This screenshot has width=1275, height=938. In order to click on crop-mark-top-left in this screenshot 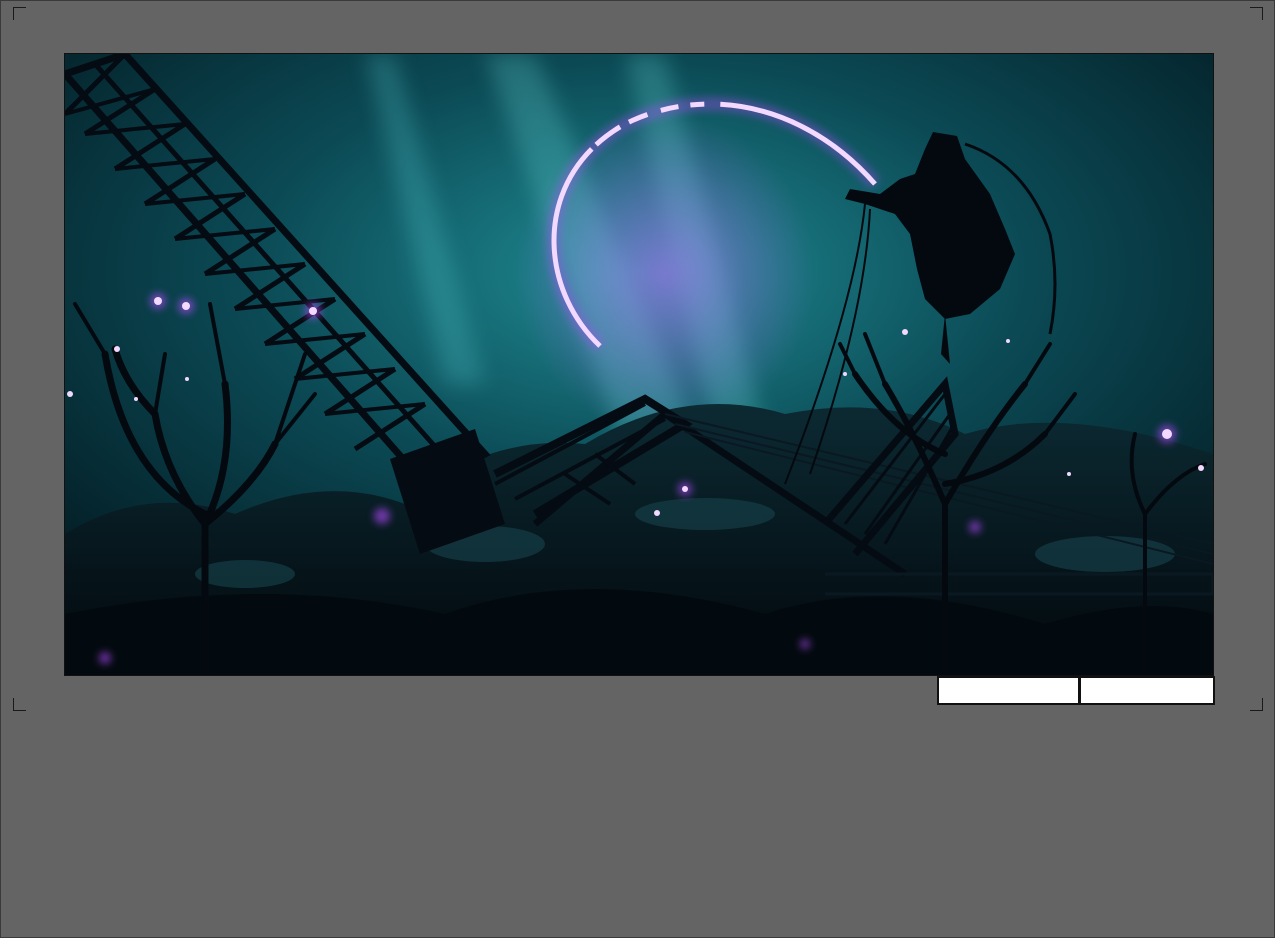, I will do `click(19, 13)`.